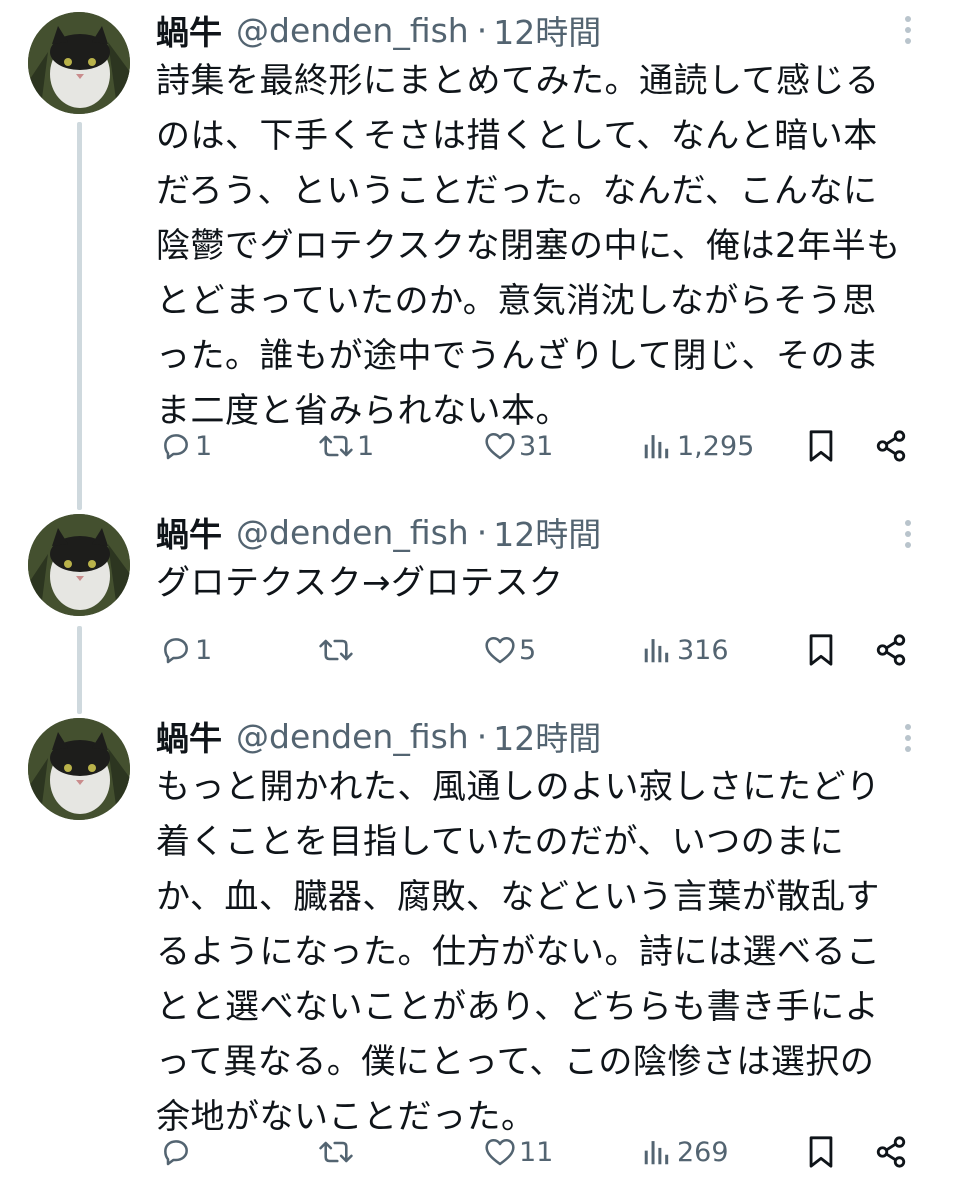  Describe the element at coordinates (477, 446) in the screenshot. I see `tweet-actions: 1 1 31 1,295` at that location.